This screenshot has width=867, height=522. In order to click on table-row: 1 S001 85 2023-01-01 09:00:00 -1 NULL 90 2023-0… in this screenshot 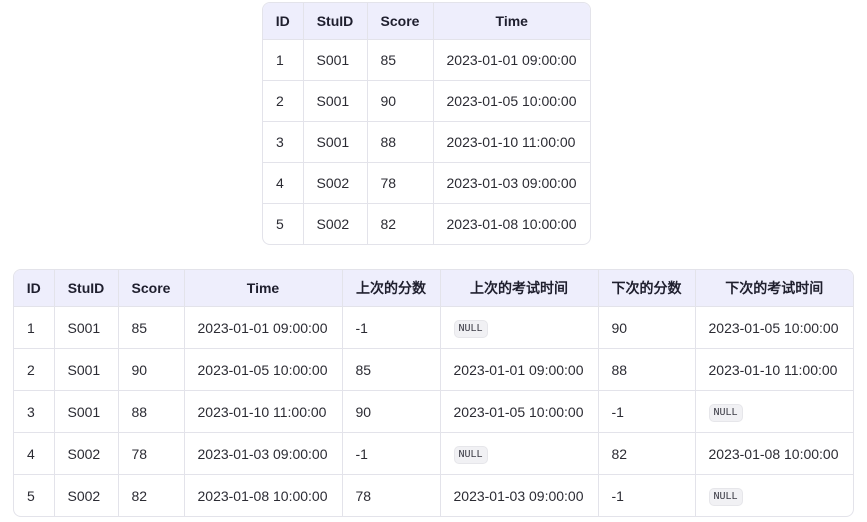, I will do `click(433, 327)`.